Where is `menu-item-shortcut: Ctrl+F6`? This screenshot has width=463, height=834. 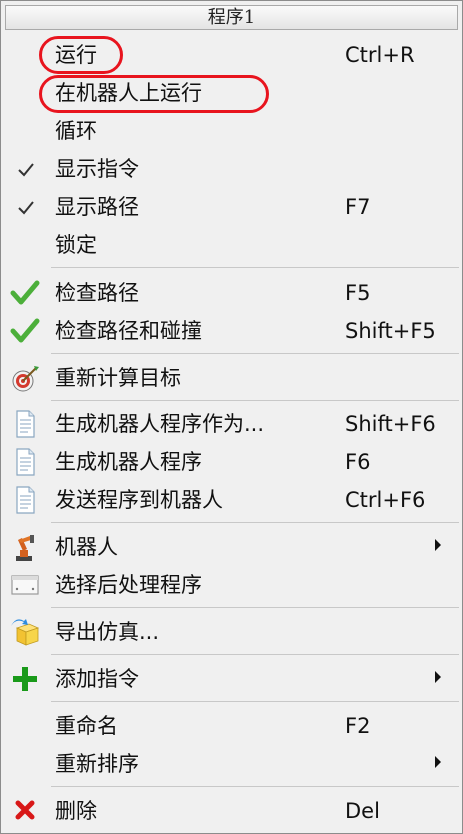 menu-item-shortcut: Ctrl+F6 is located at coordinates (385, 500).